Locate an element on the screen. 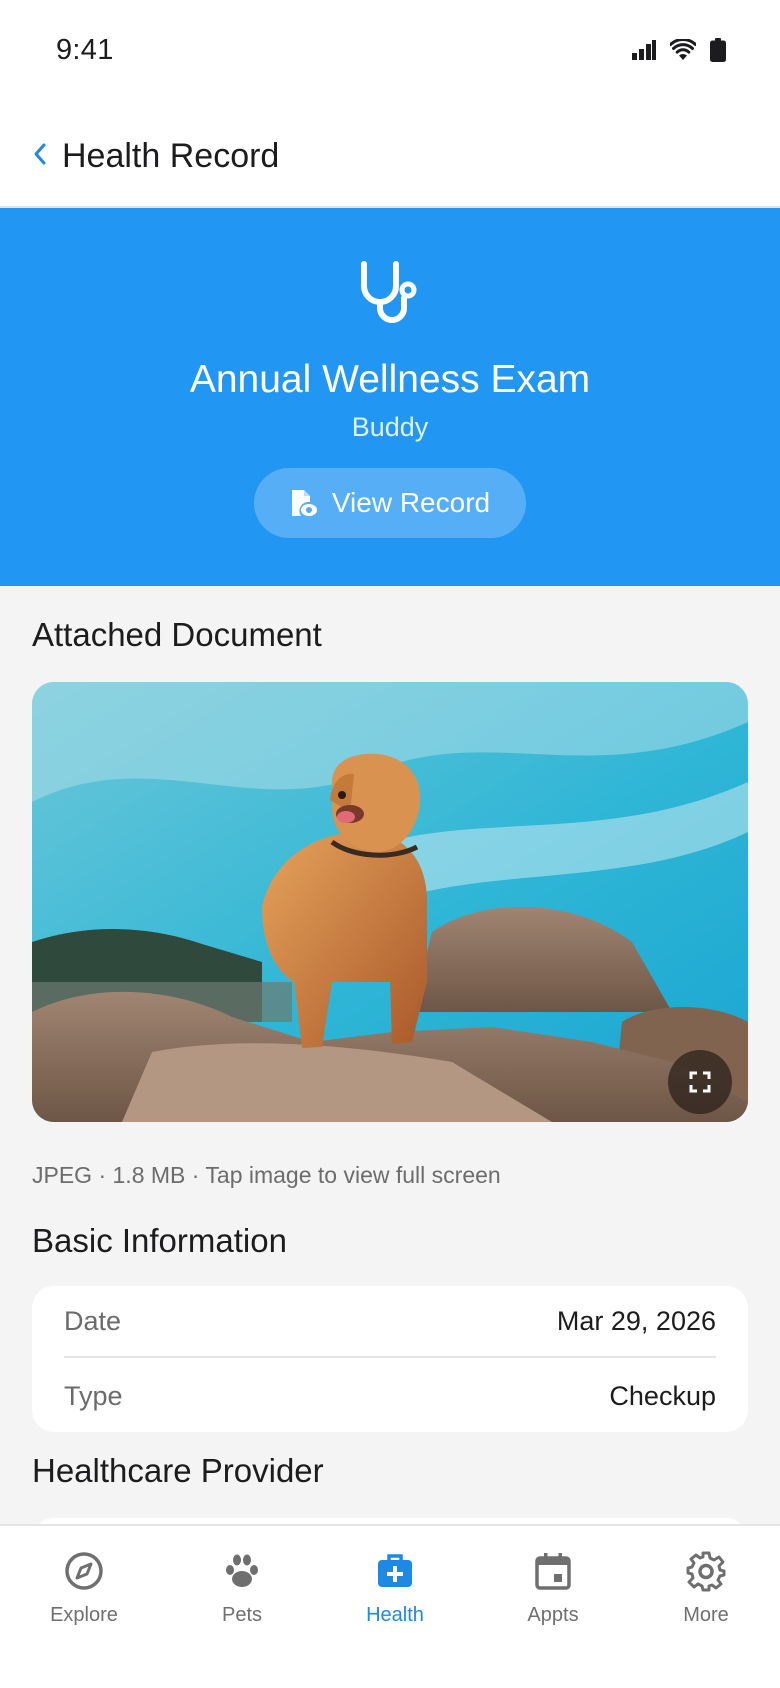 This screenshot has width=780, height=1688. cellular-signal-icon is located at coordinates (644, 50).